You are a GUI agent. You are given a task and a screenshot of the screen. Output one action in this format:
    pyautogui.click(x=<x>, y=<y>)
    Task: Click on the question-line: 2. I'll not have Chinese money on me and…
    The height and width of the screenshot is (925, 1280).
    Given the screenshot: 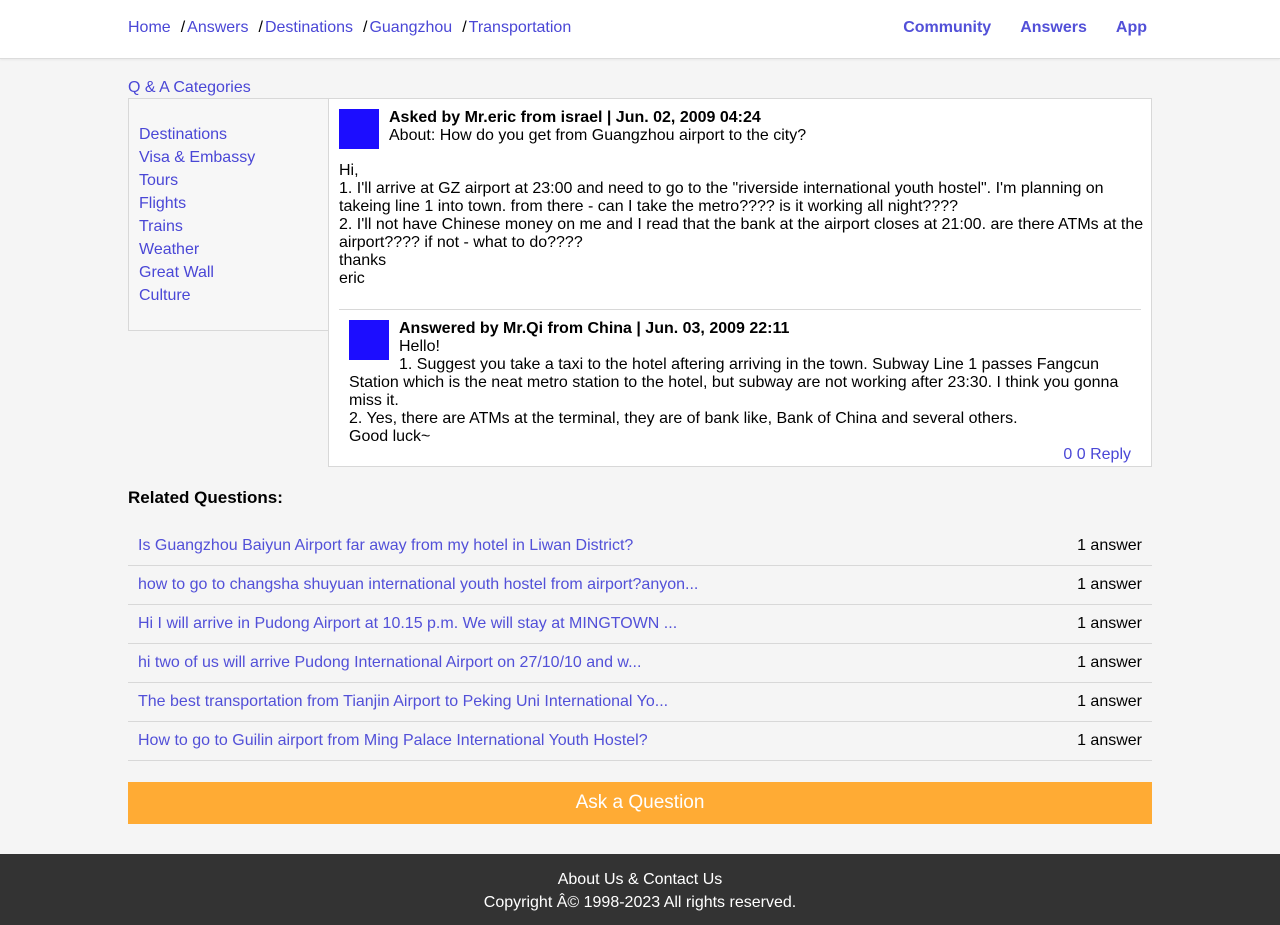 What is the action you would take?
    pyautogui.click(x=741, y=233)
    